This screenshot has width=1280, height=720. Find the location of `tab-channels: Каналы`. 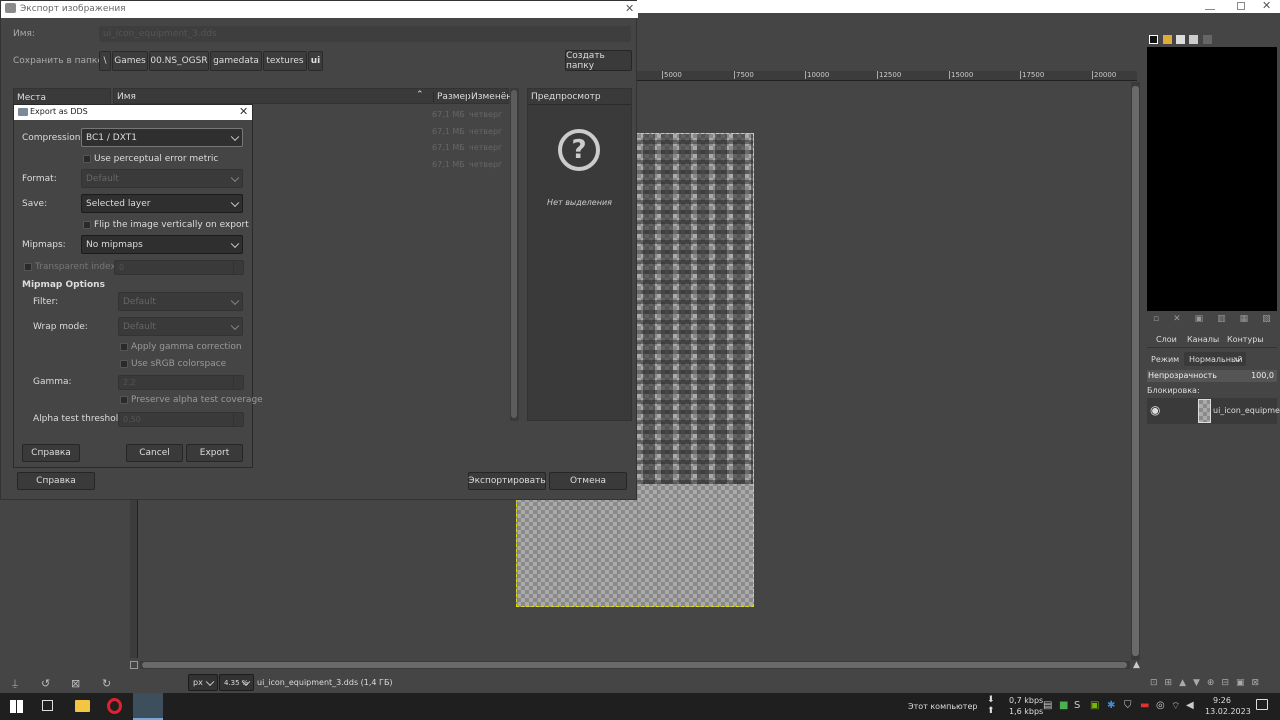

tab-channels: Каналы is located at coordinates (1203, 339).